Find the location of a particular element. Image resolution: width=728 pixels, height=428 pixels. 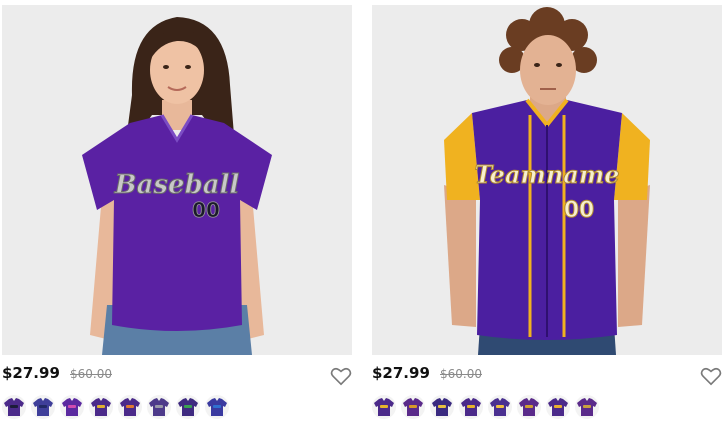

color-swatch-purple-navy is located at coordinates (43, 407).